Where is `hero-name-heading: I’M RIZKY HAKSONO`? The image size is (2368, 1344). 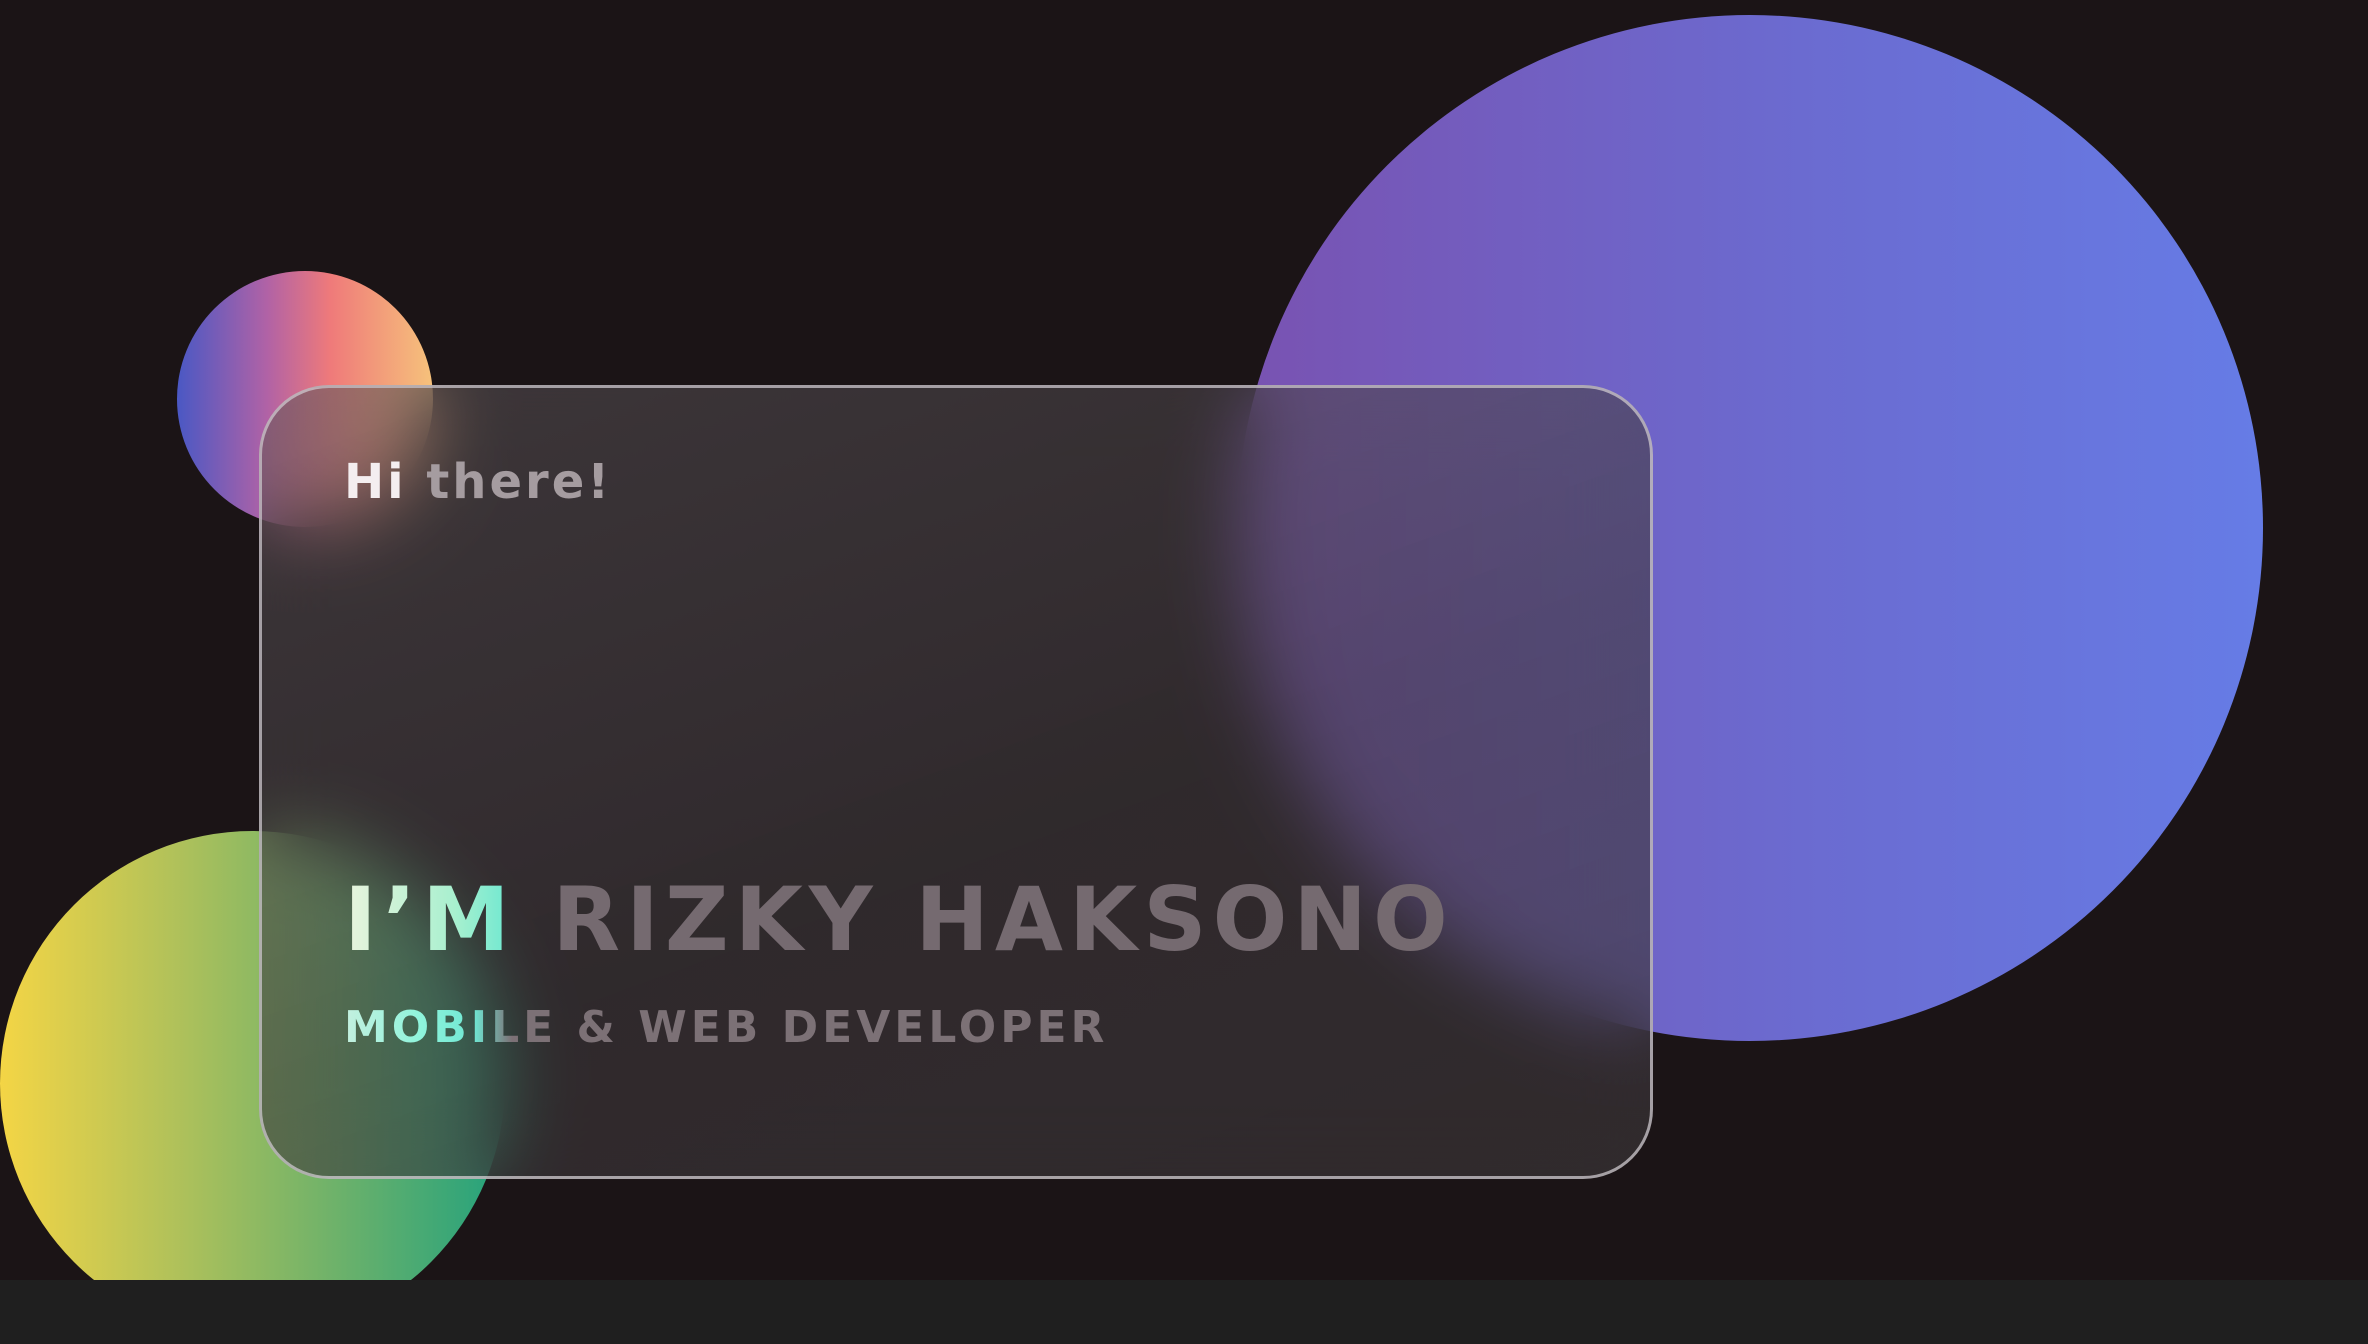 hero-name-heading: I’M RIZKY HAKSONO is located at coordinates (899, 919).